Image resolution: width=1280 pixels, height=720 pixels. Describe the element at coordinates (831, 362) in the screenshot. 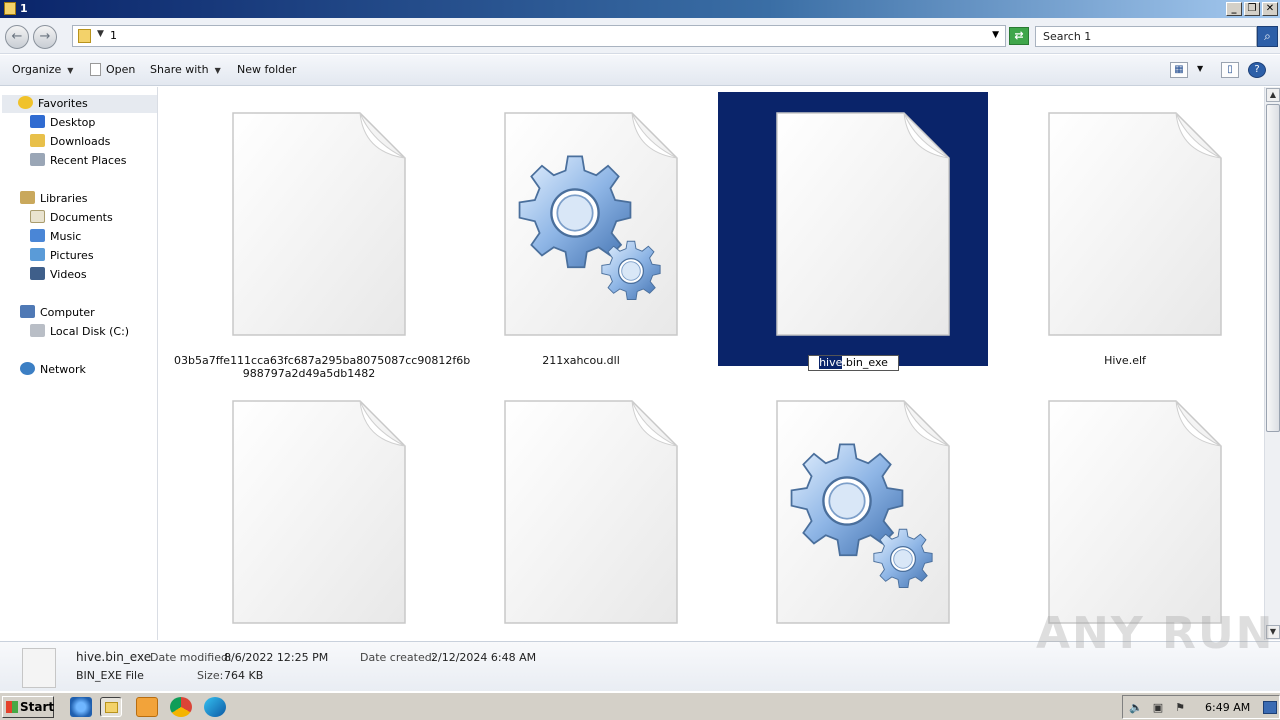

I see `rename-selected-text: hive` at that location.